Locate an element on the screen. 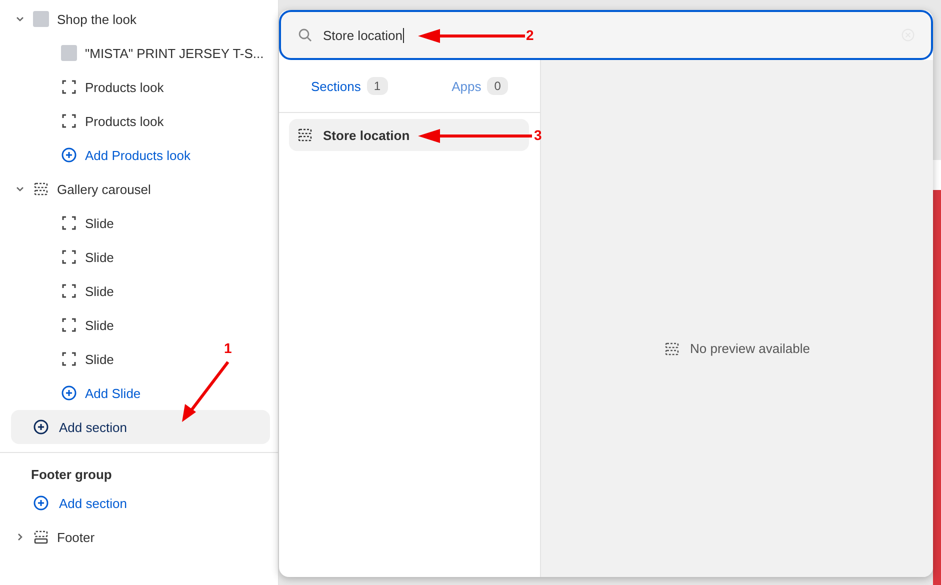 This screenshot has height=585, width=941. section-label: Shop the look is located at coordinates (97, 19).